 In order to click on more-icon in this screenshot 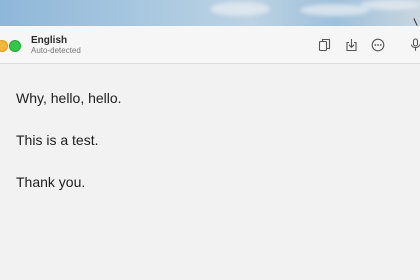, I will do `click(378, 45)`.